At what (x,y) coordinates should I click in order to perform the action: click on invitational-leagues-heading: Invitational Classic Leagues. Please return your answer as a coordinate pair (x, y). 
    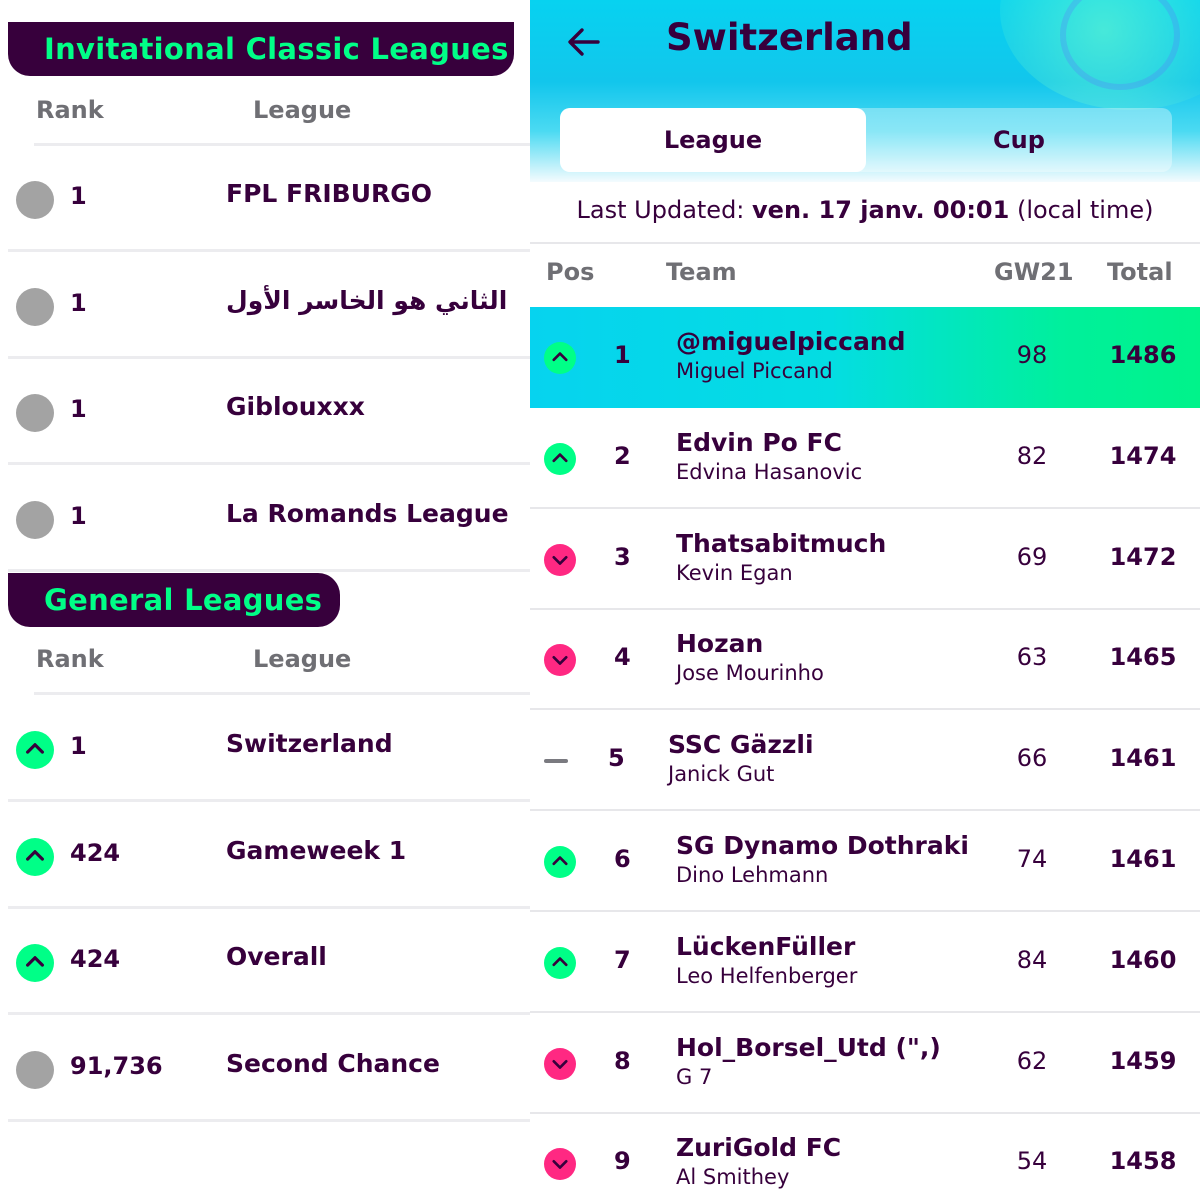
    Looking at the image, I should click on (261, 49).